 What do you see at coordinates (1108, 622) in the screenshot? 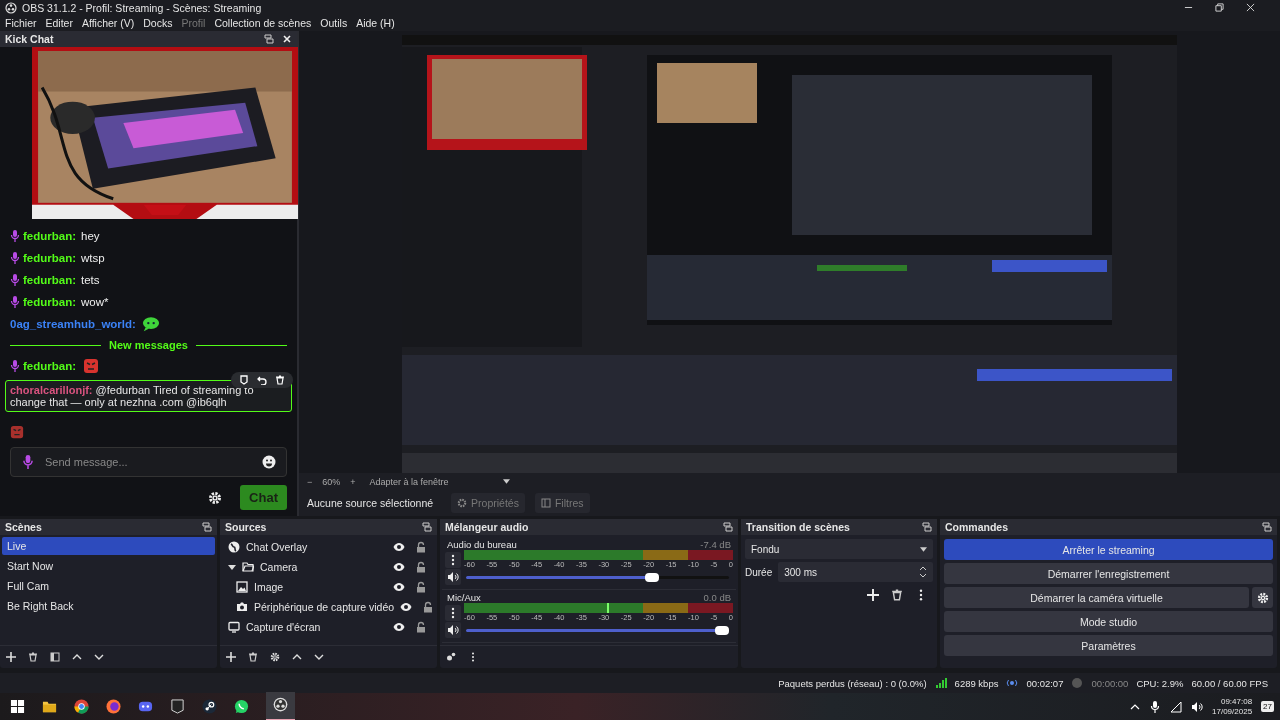
I see `control-button: Mode studio` at bounding box center [1108, 622].